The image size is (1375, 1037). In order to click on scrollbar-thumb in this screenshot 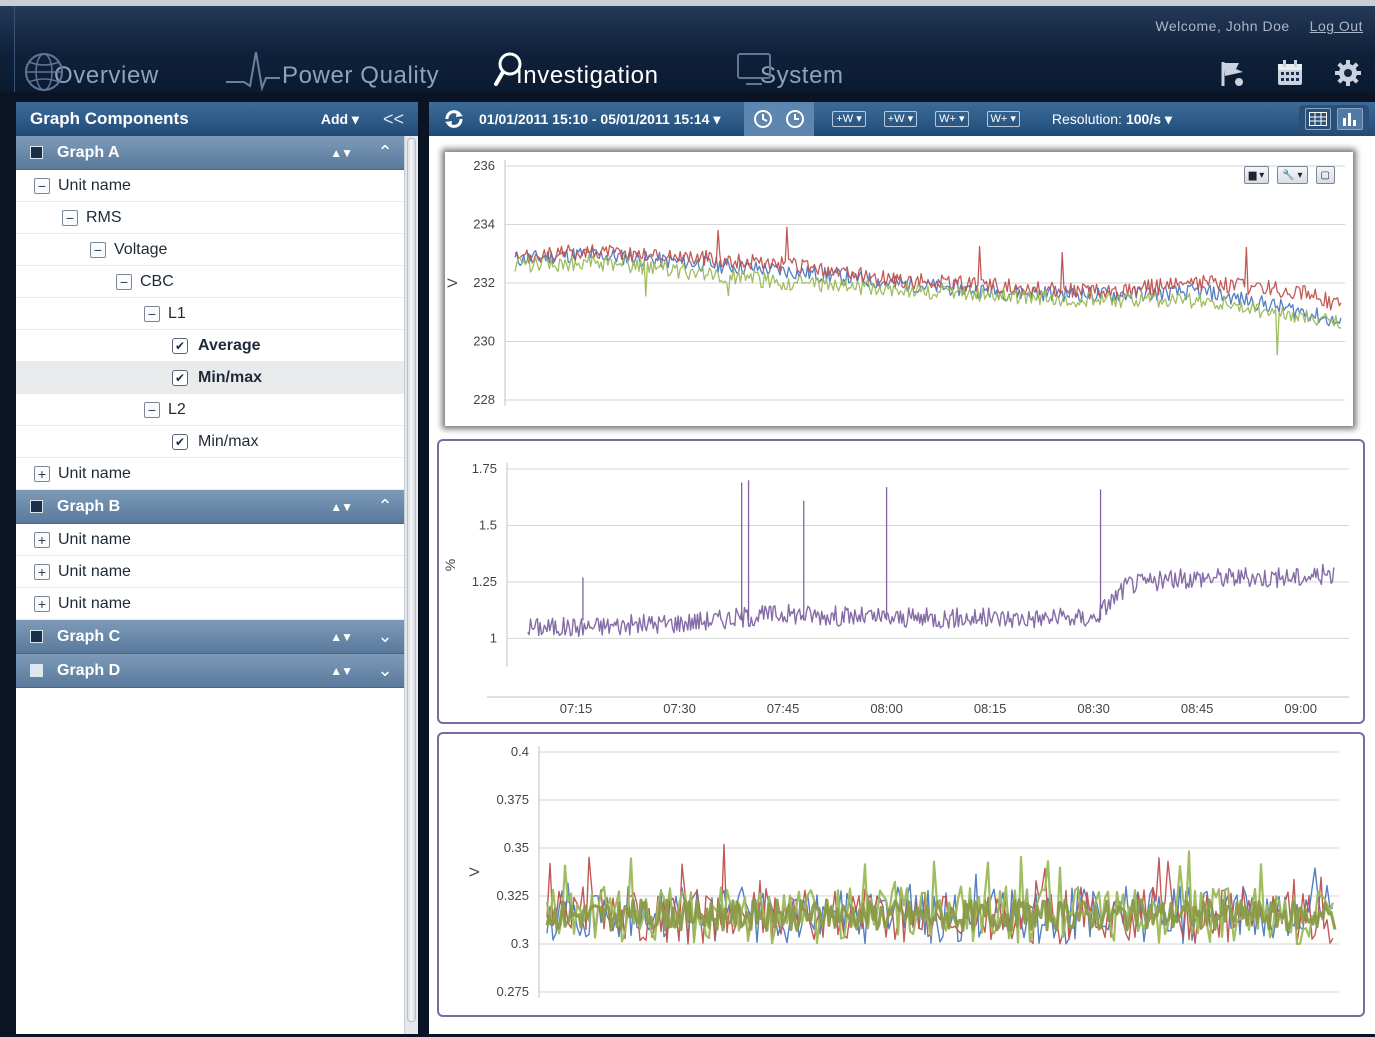, I will do `click(411, 580)`.